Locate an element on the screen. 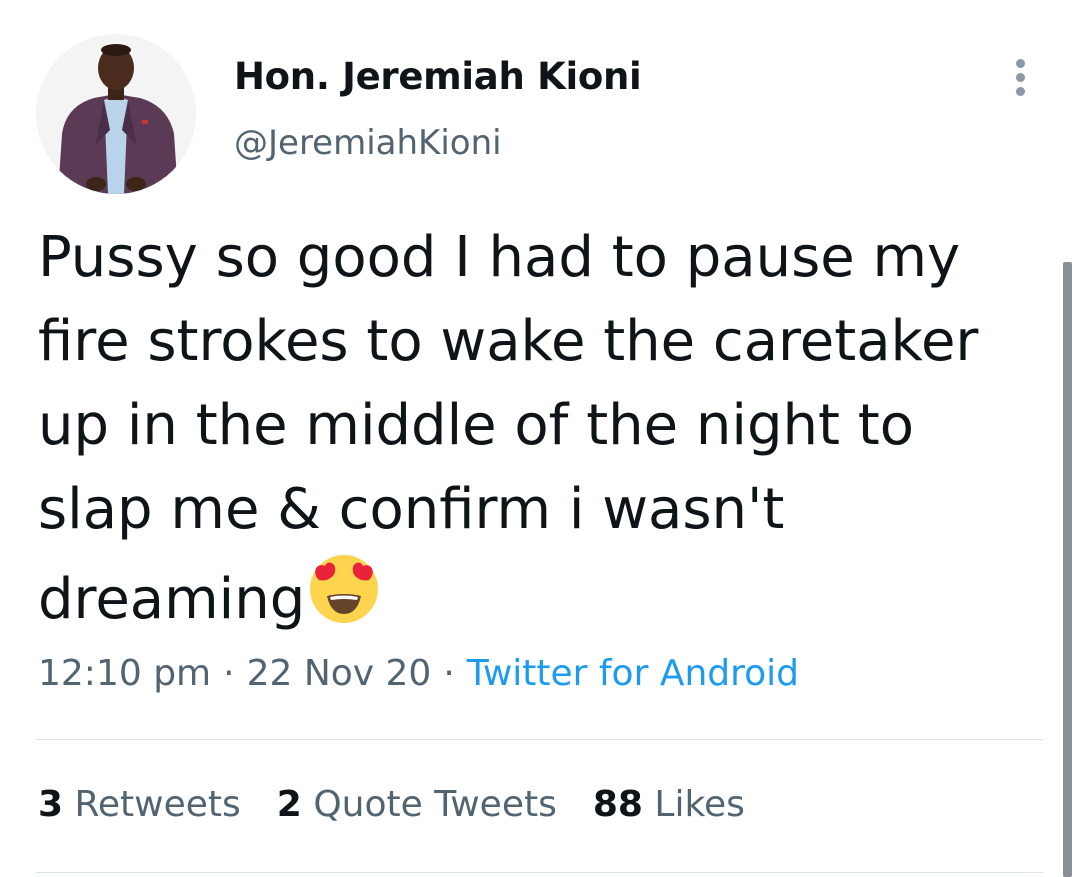  author-handle: @JeremiahKioni is located at coordinates (368, 143).